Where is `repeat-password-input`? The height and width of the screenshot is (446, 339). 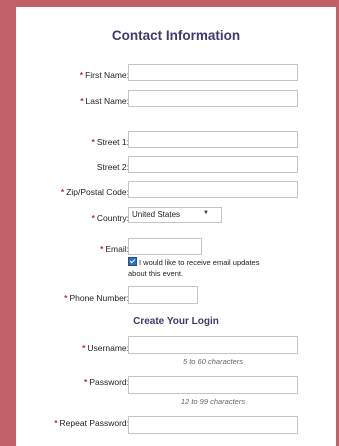
repeat-password-input is located at coordinates (213, 425).